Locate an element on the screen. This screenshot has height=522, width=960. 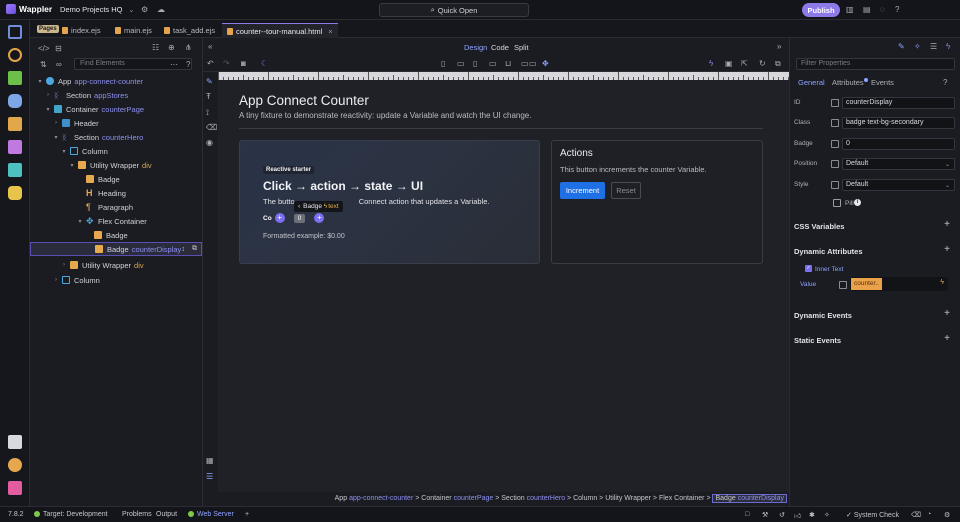
plus-icon: + is located at coordinates (319, 218).